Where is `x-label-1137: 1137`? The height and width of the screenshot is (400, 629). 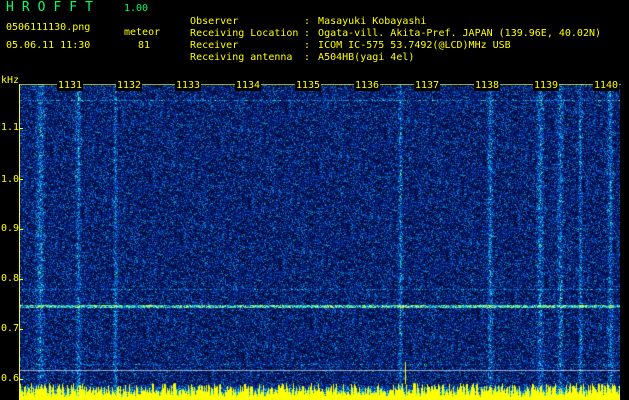
x-label-1137: 1137 is located at coordinates (427, 85).